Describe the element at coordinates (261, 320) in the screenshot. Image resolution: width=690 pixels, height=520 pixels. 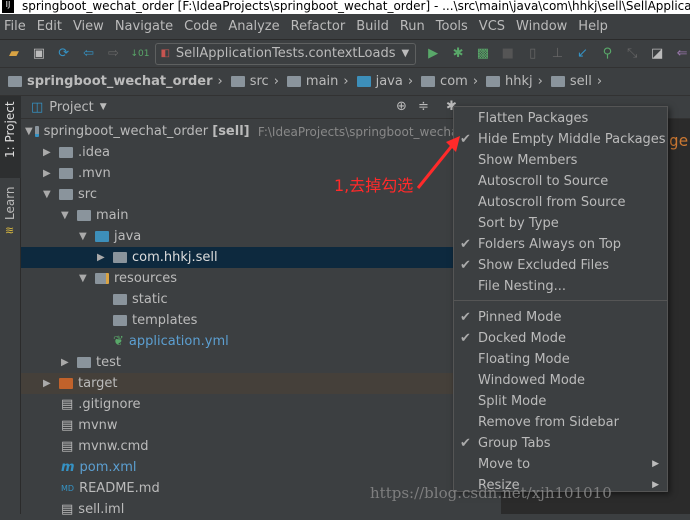
I see `tree-item-templates: templates` at that location.